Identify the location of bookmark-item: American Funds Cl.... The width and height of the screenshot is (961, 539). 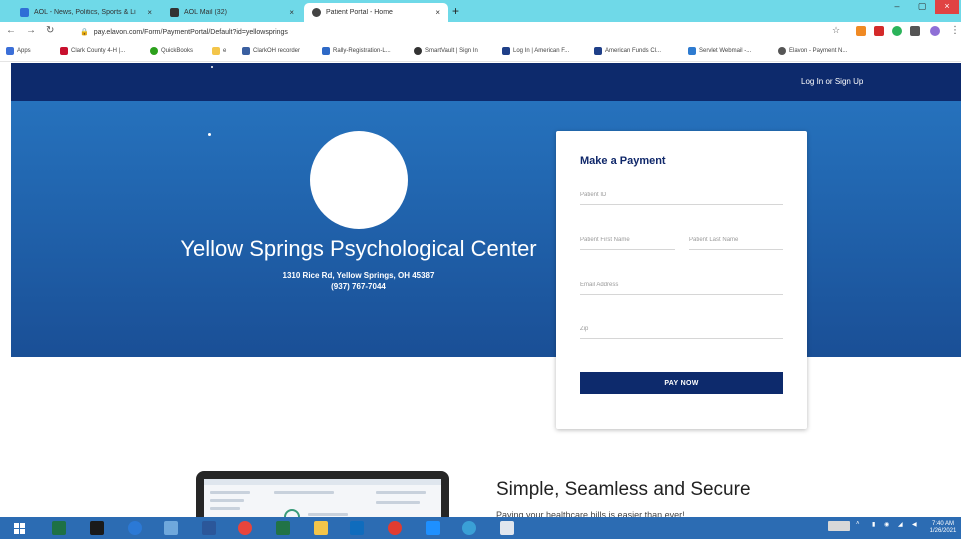
(627, 51).